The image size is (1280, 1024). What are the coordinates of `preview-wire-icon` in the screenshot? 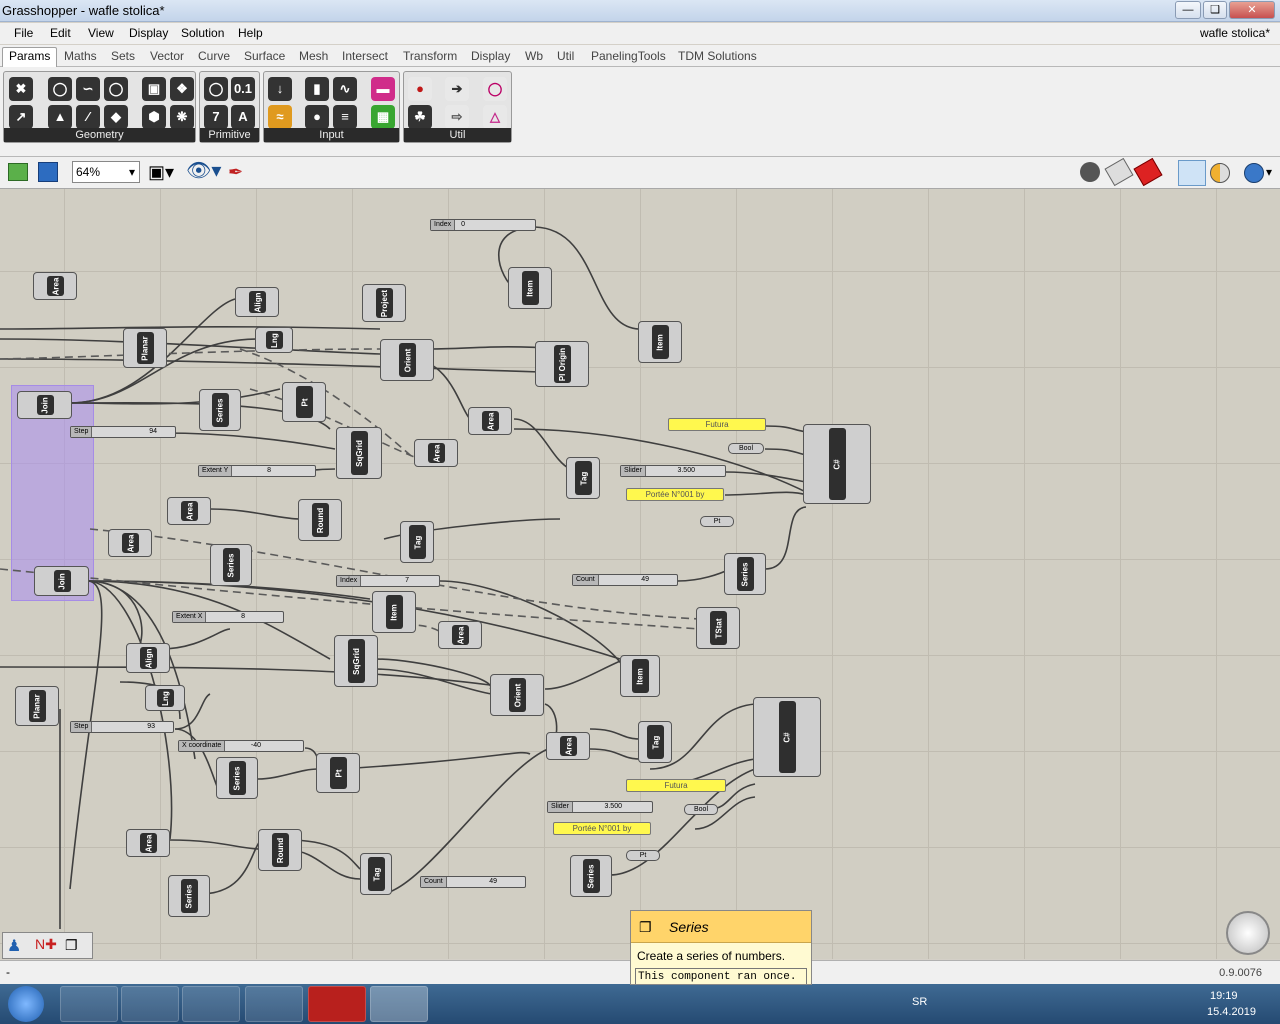 It's located at (1090, 172).